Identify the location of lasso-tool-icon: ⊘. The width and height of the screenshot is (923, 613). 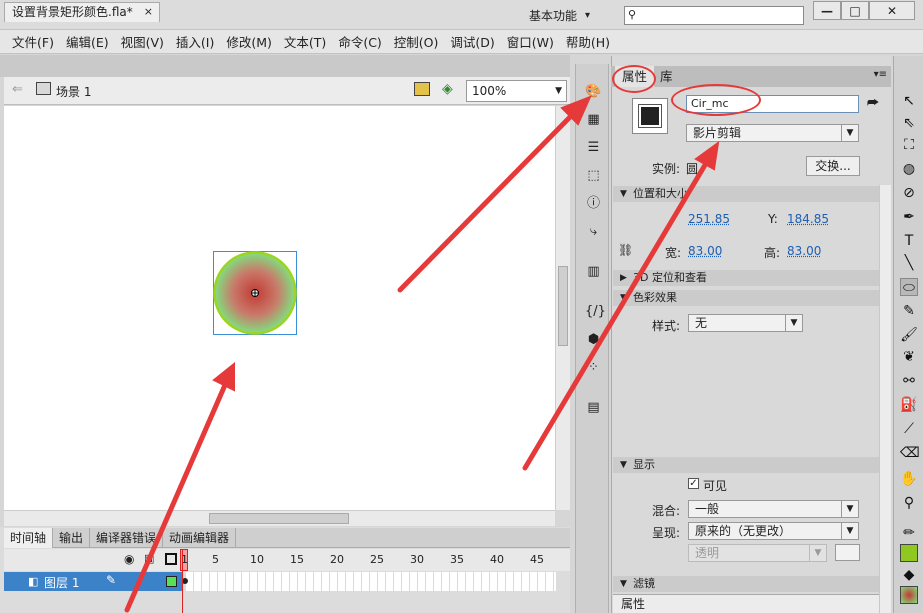
(909, 193).